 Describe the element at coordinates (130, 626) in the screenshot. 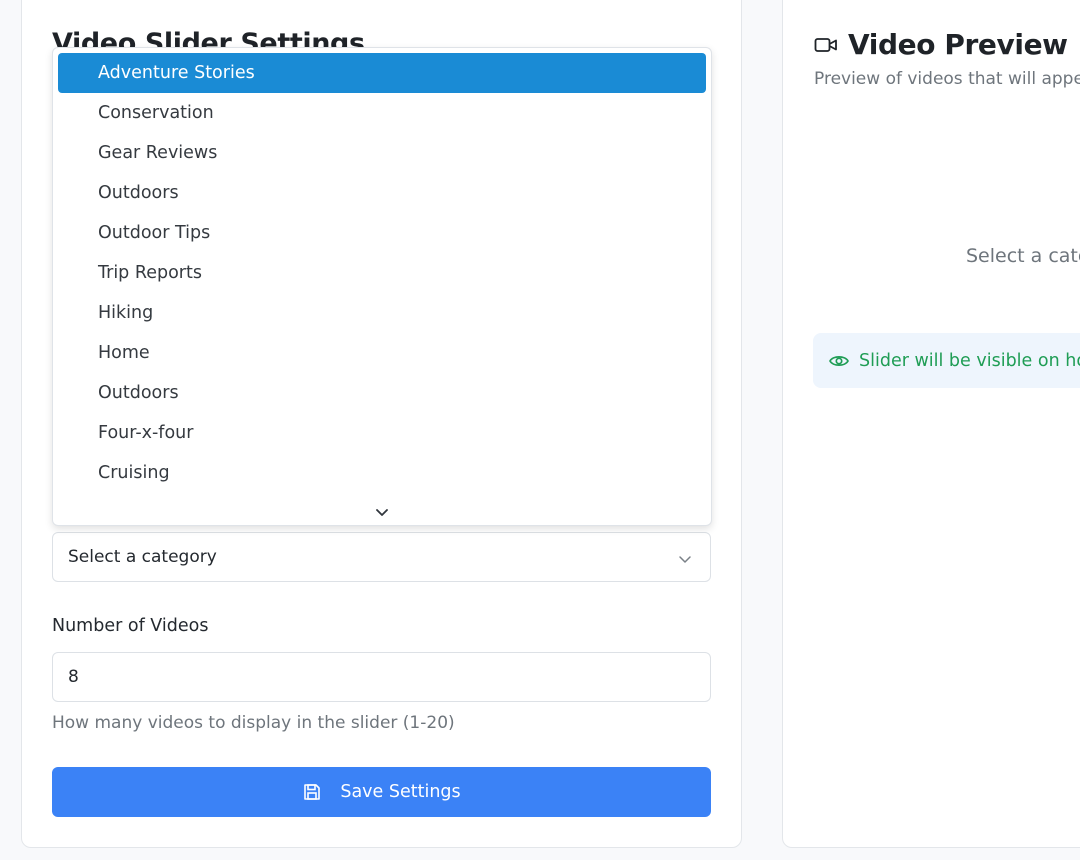

I see `number-of-videos-label: Number of Videos` at that location.